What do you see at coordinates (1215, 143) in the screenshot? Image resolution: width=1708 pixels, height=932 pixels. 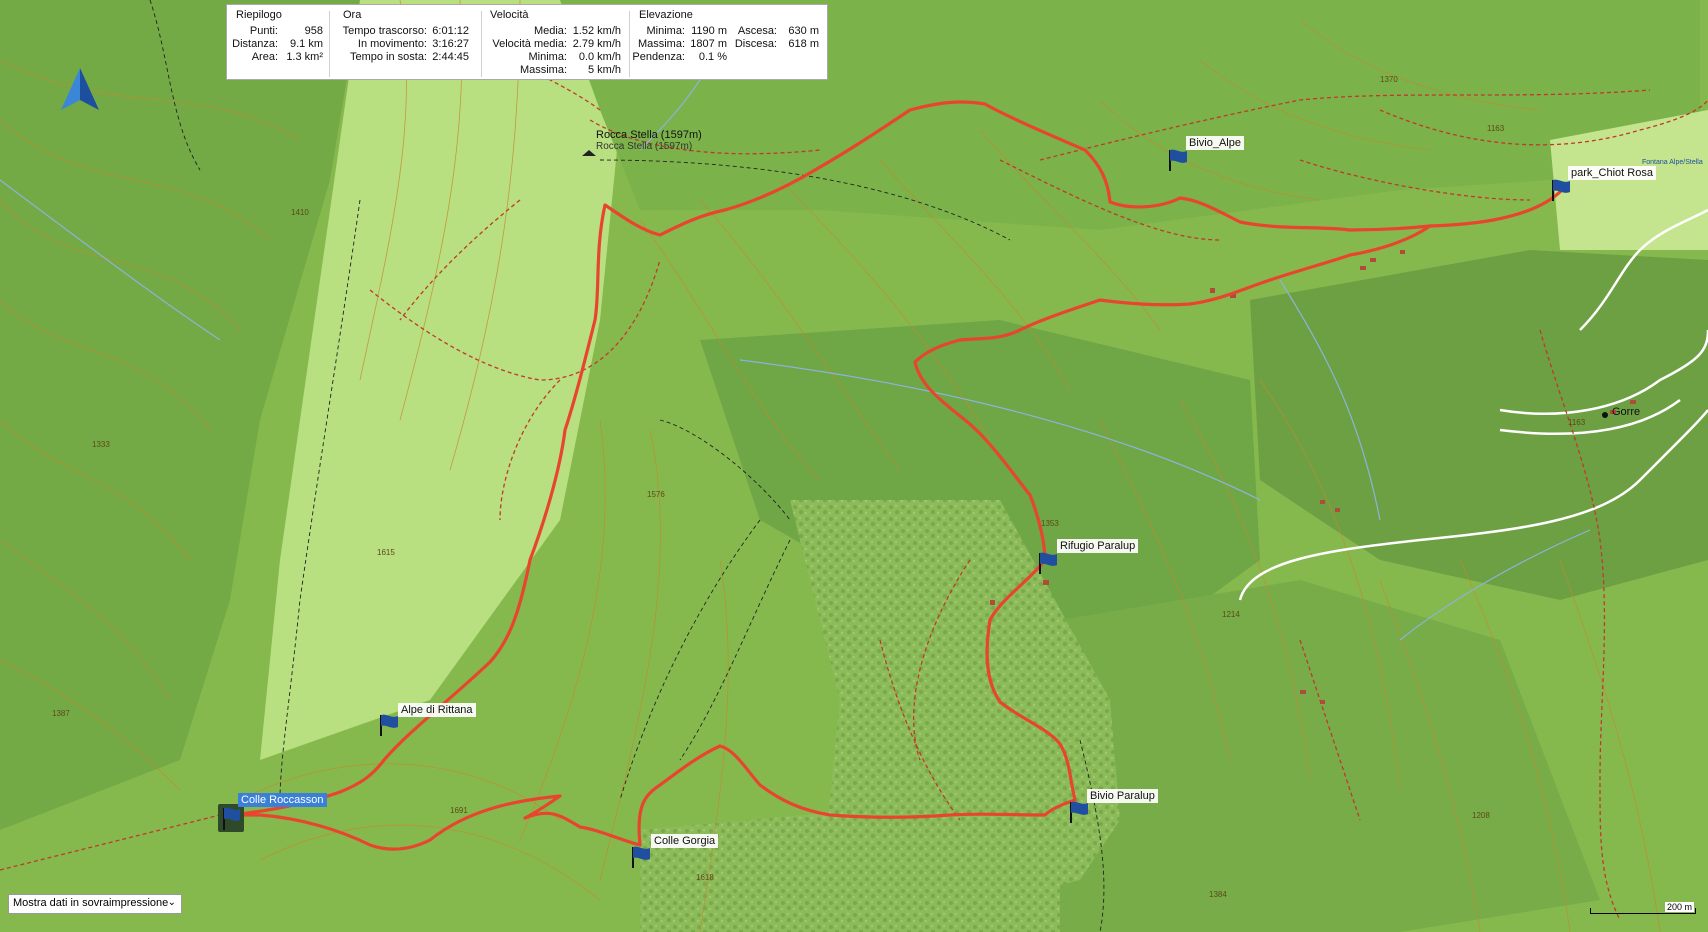 I see `waypoint-label: Bivio_Alpe` at bounding box center [1215, 143].